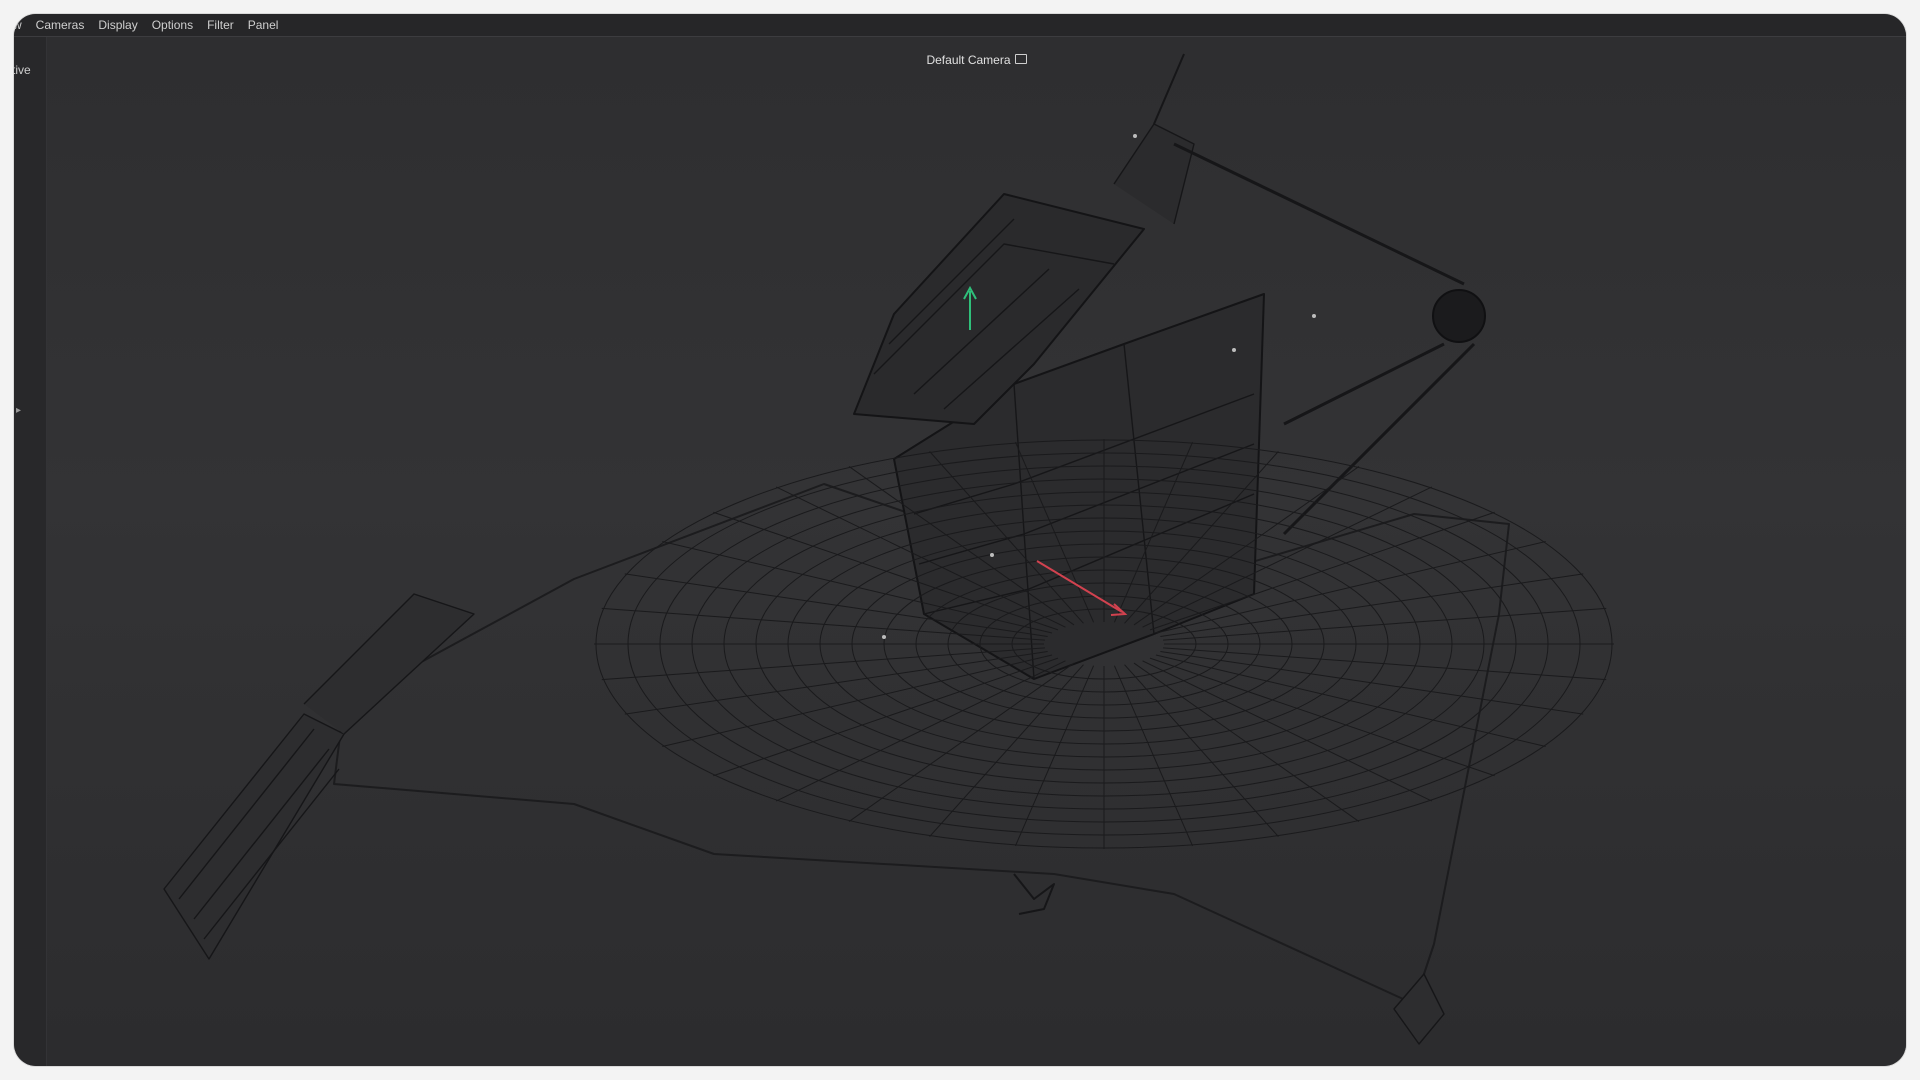 The image size is (1920, 1080). What do you see at coordinates (172, 25) in the screenshot?
I see `menu-options: Options` at bounding box center [172, 25].